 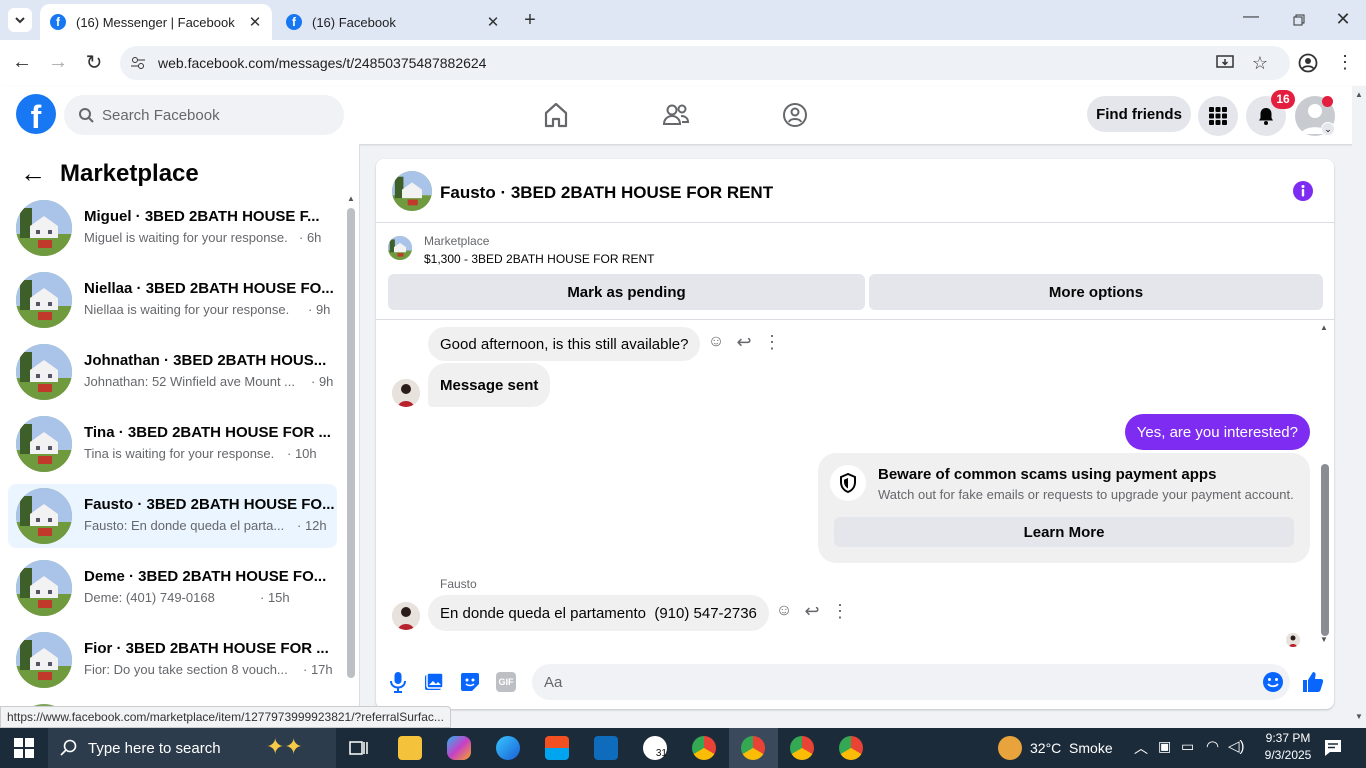 What do you see at coordinates (564, 344) in the screenshot?
I see `message-bubble: Good afternoon, is this still available?` at bounding box center [564, 344].